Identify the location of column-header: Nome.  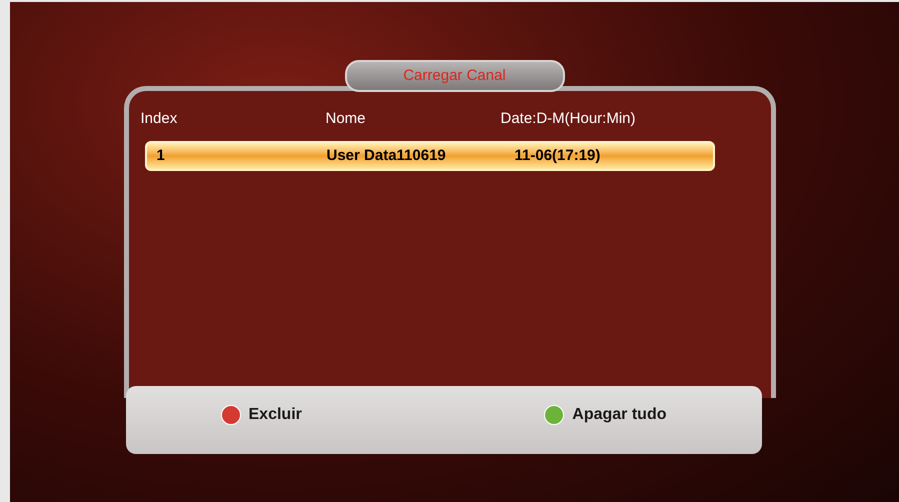
(346, 118).